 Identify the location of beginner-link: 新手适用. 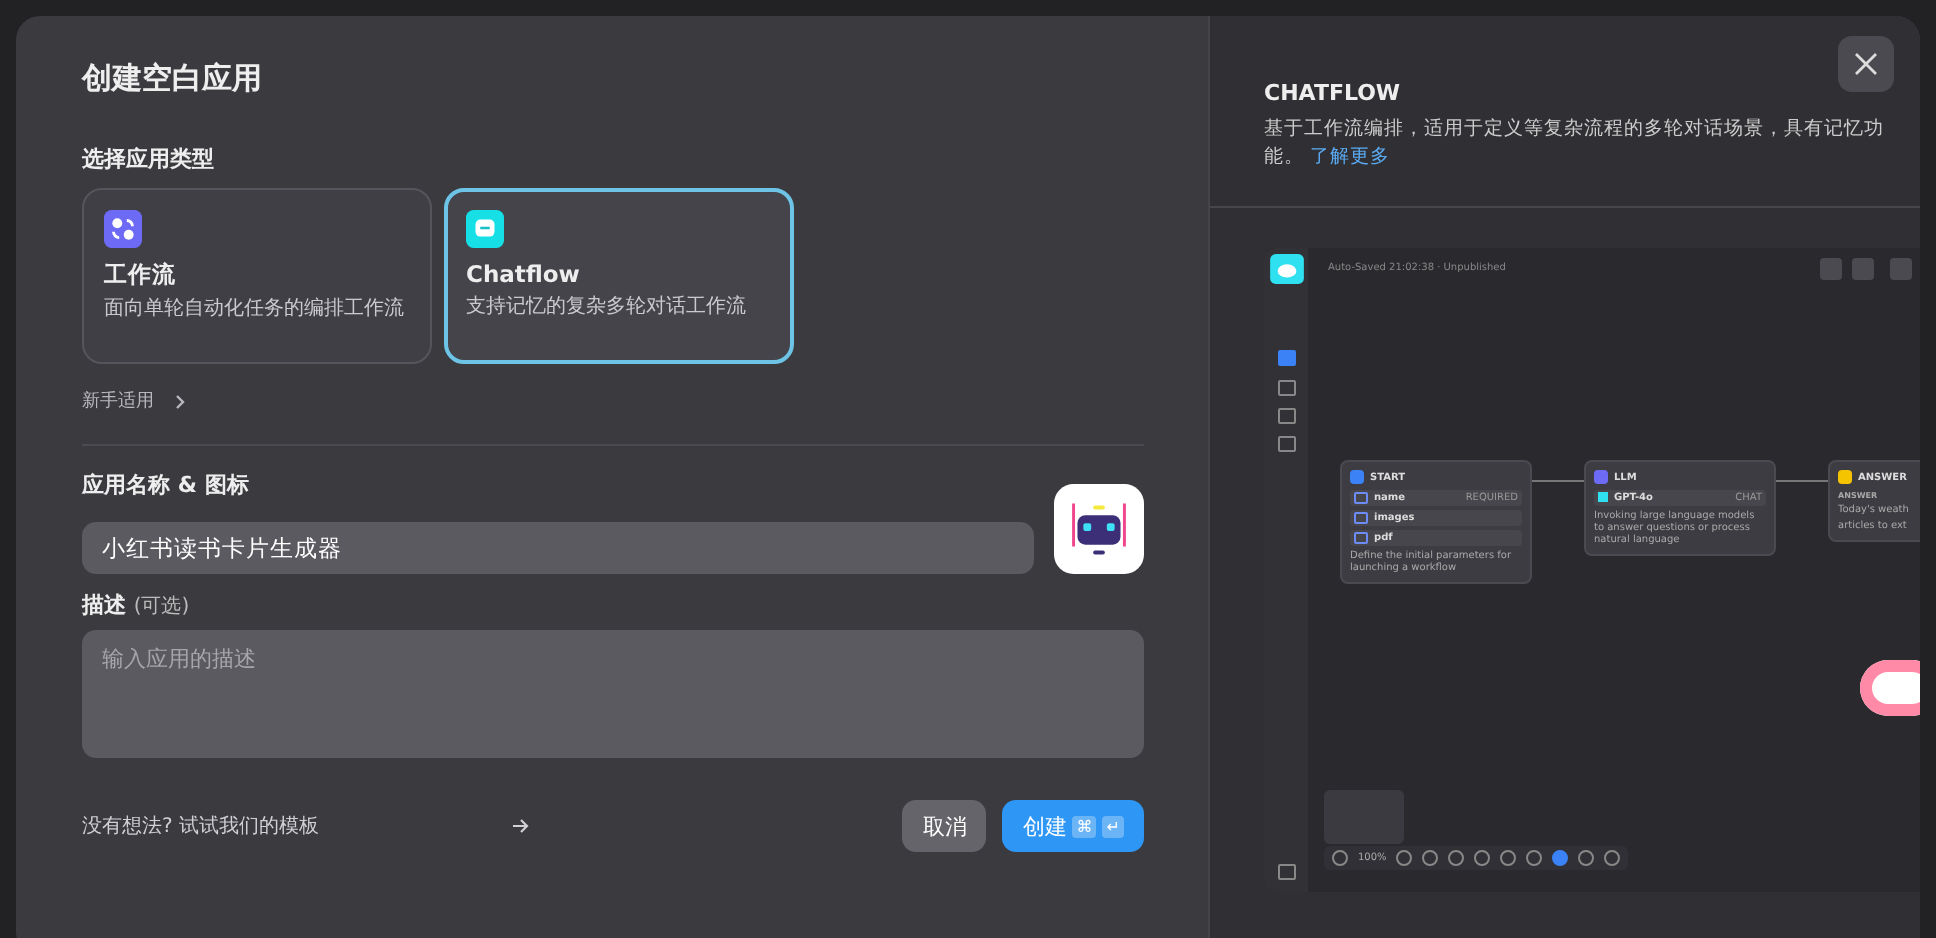
(118, 401).